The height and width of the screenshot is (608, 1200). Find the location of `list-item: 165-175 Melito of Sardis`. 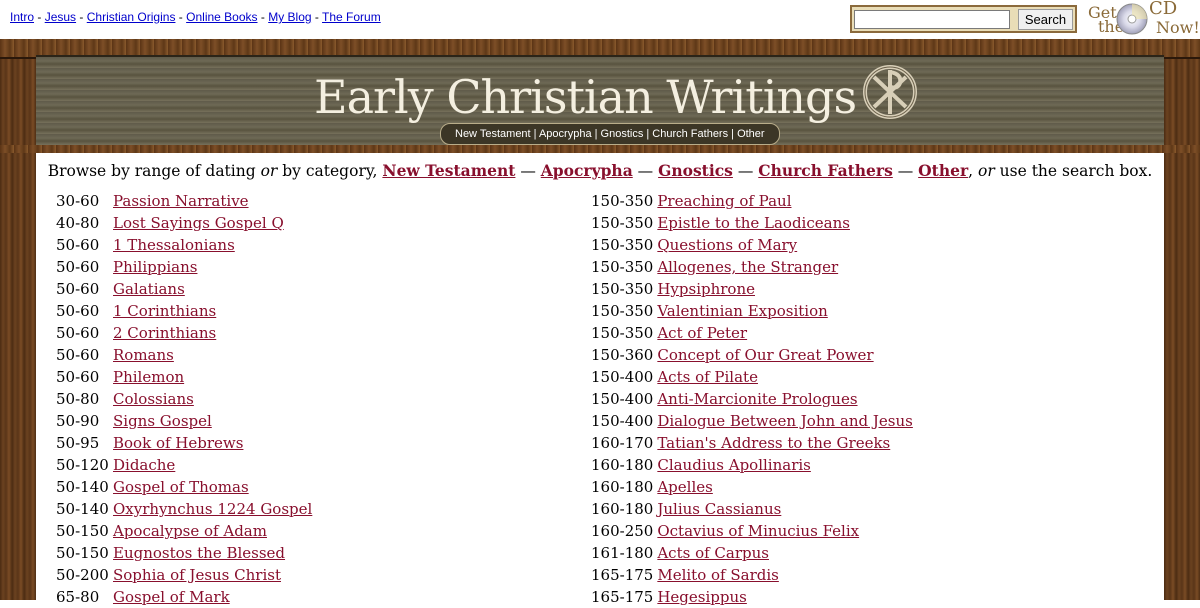

list-item: 165-175 Melito of Sardis is located at coordinates (752, 575).